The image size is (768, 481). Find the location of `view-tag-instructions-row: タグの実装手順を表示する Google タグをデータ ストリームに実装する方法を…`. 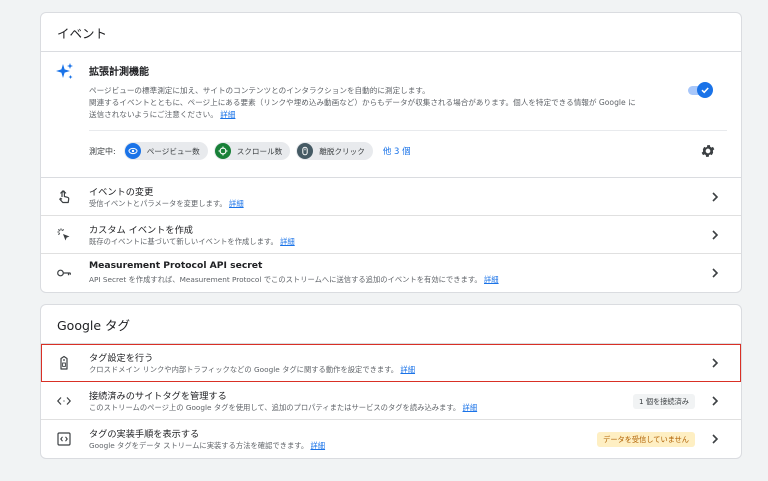

view-tag-instructions-row: タグの実装手順を表示する Google タグをデータ ストリームに実装する方法を… is located at coordinates (391, 439).